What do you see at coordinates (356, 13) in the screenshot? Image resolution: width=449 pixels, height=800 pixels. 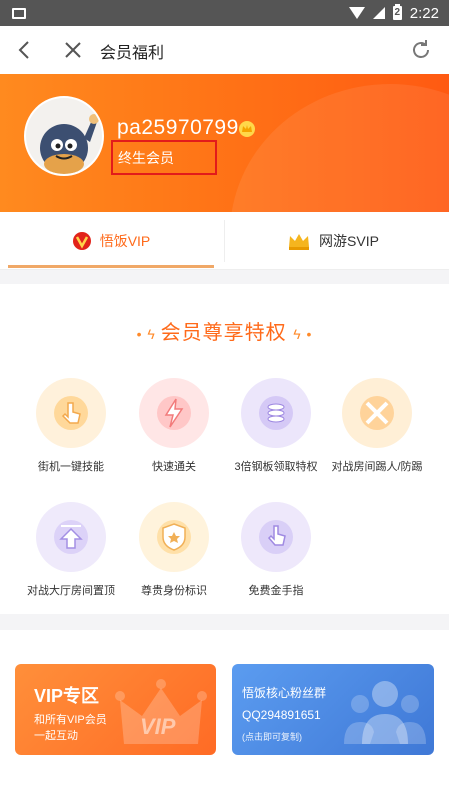 I see `wifi-icon` at bounding box center [356, 13].